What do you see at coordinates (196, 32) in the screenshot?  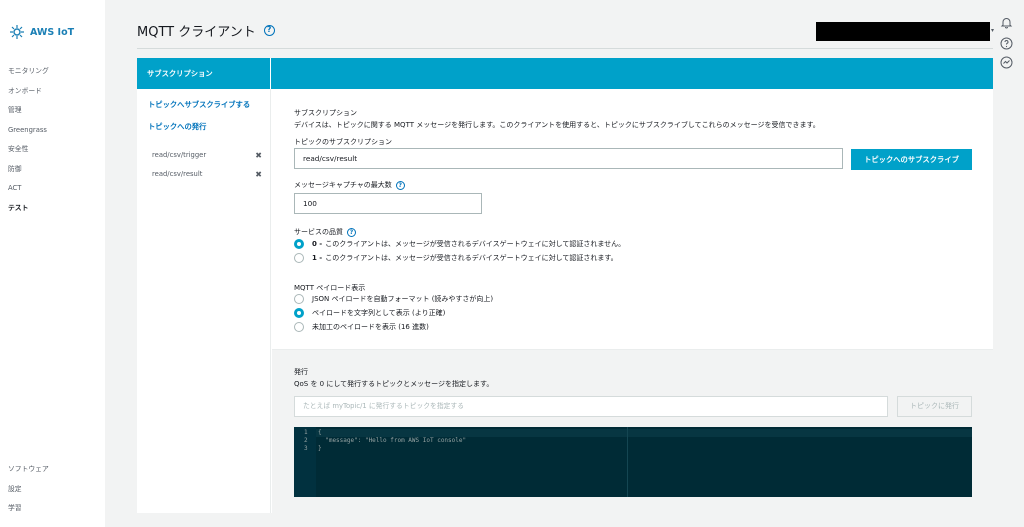 I see `page-title-text: MQTT クライアント` at bounding box center [196, 32].